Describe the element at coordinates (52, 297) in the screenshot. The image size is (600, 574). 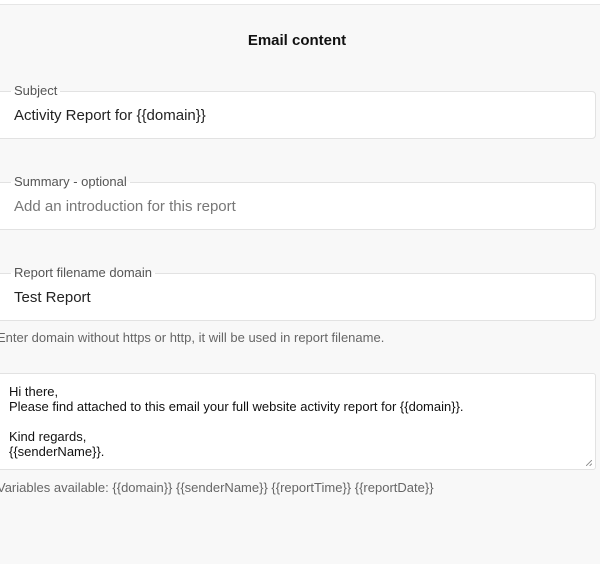
I see `filename-input: Test Report` at that location.